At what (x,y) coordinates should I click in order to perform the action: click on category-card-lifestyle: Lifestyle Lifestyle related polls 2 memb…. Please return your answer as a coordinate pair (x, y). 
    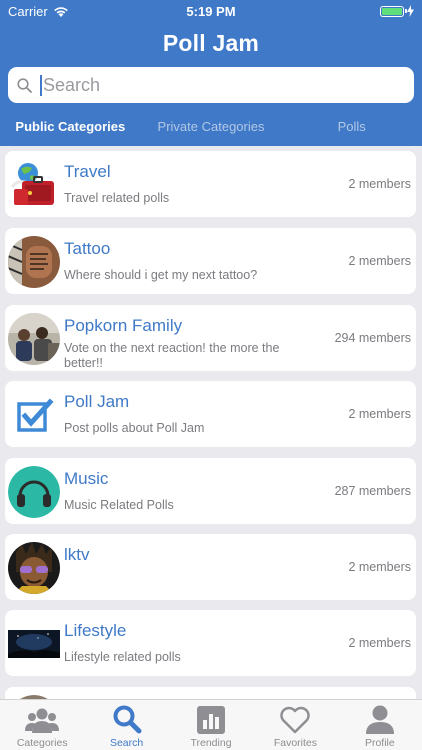
    Looking at the image, I should click on (210, 643).